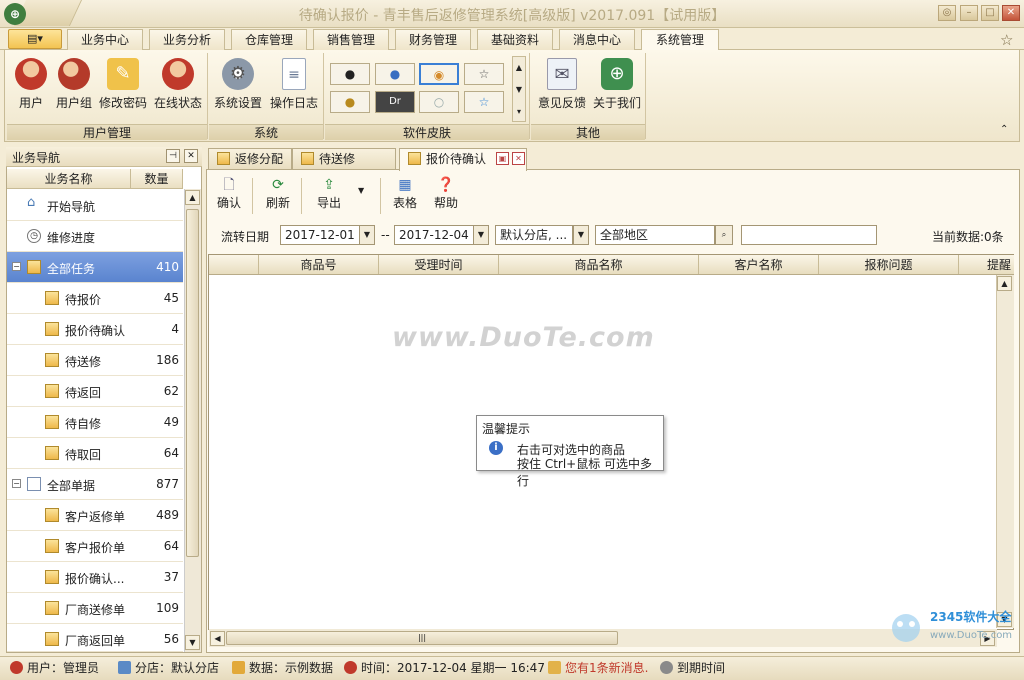  What do you see at coordinates (351, 39) in the screenshot?
I see `tab-sales: 销售管理` at bounding box center [351, 39].